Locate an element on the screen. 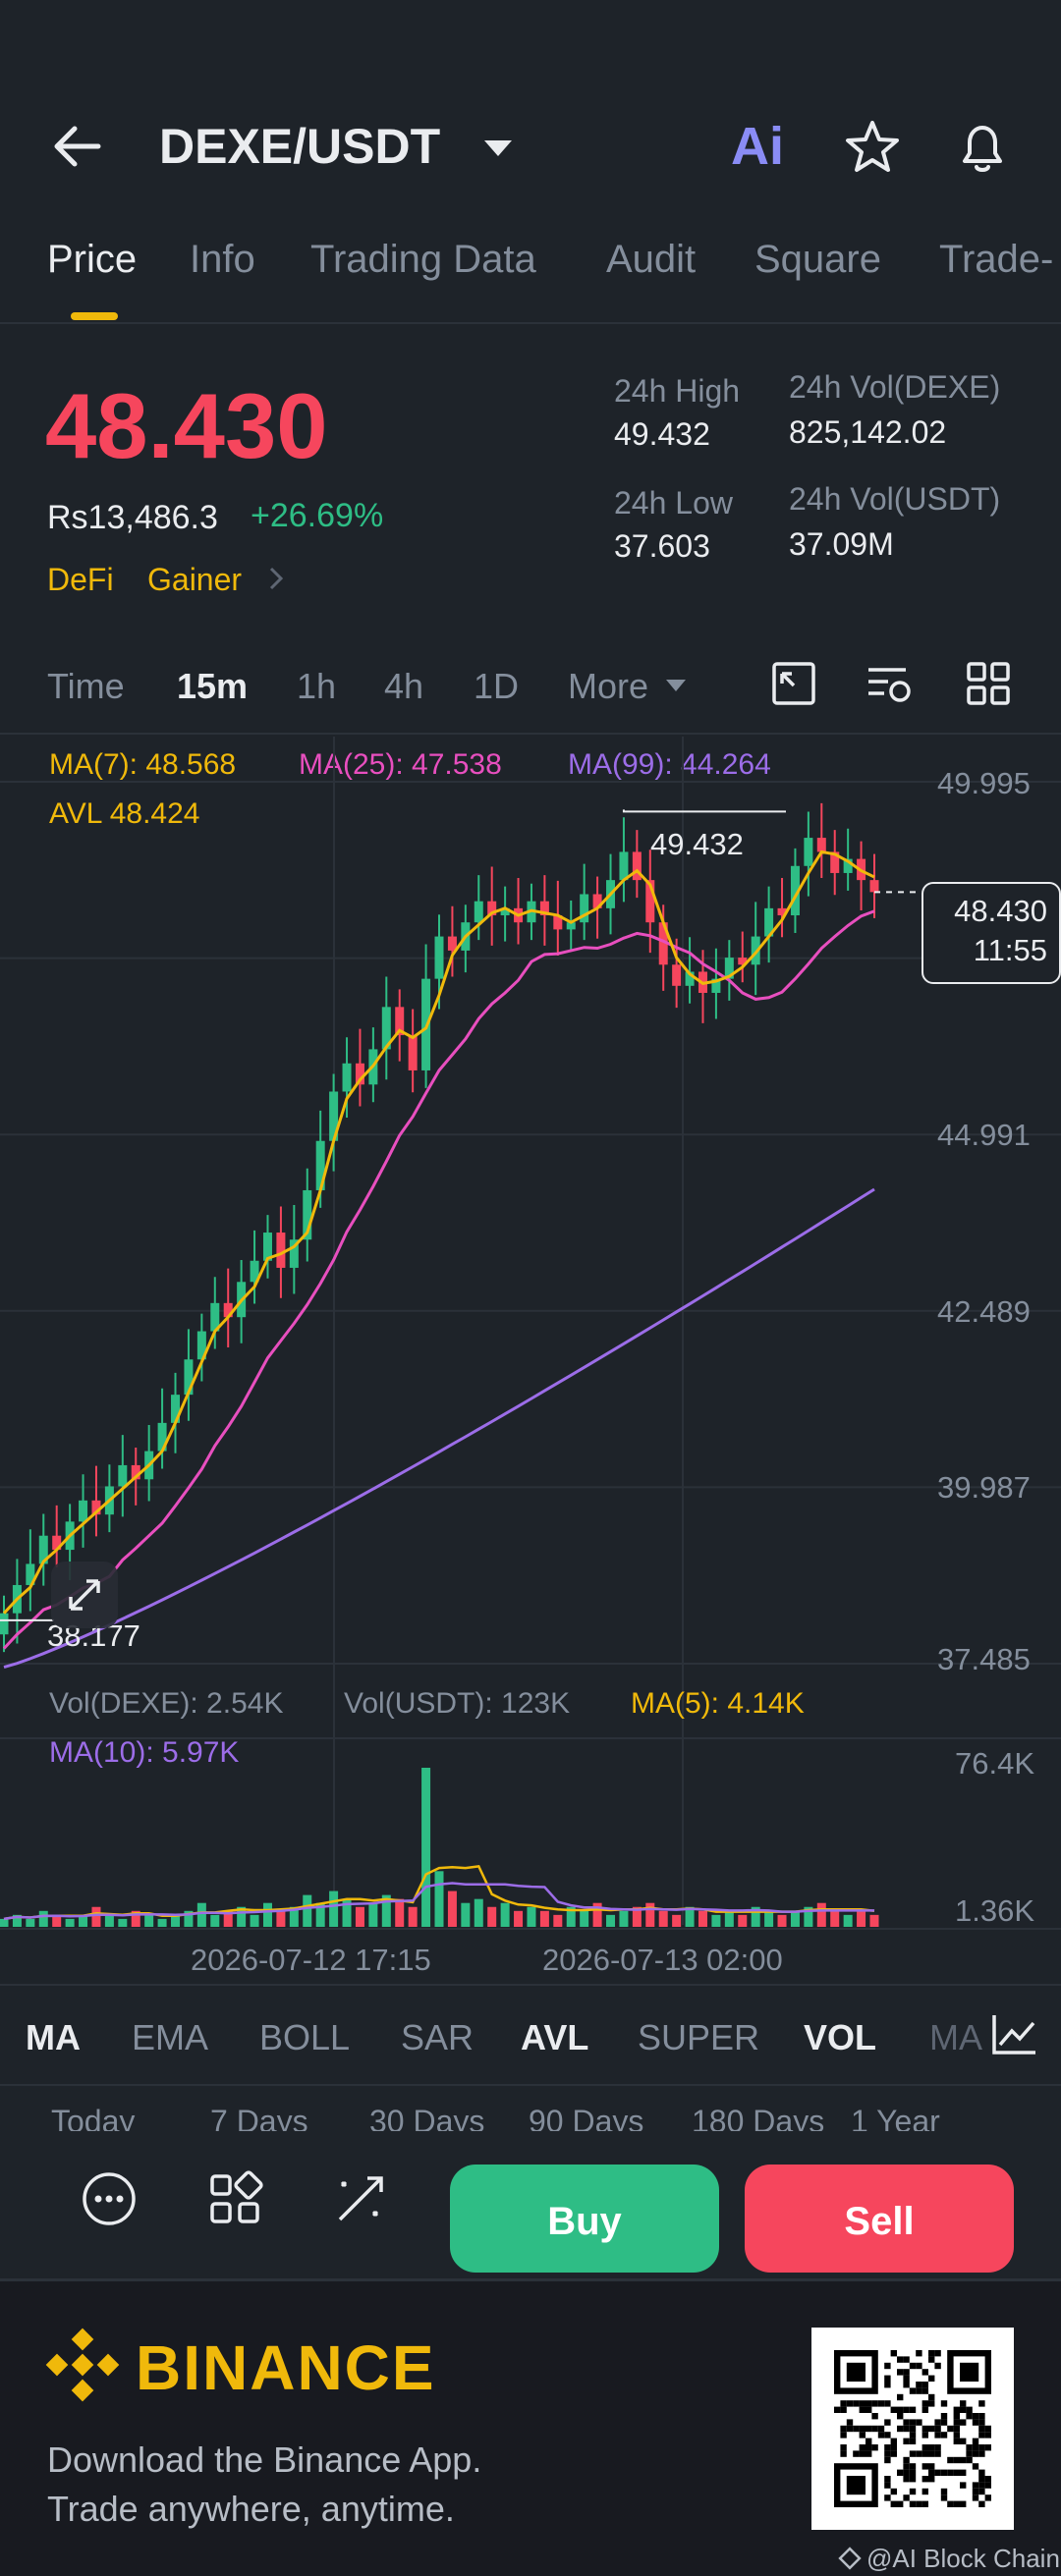 This screenshot has height=2576, width=1061. active-tab-indicator is located at coordinates (94, 316).